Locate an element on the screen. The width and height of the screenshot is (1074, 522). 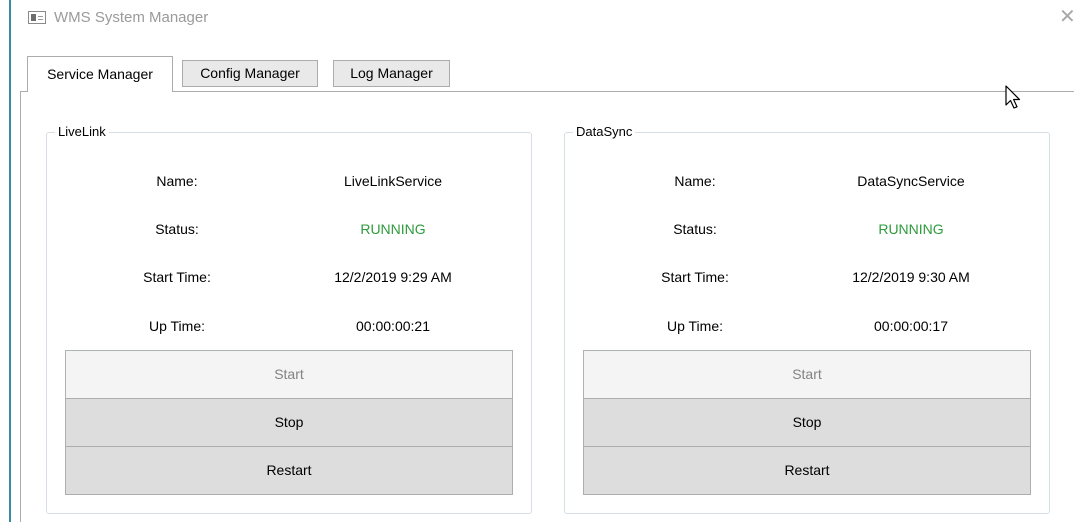
name-row: Name: LiveLinkService is located at coordinates (289, 183).